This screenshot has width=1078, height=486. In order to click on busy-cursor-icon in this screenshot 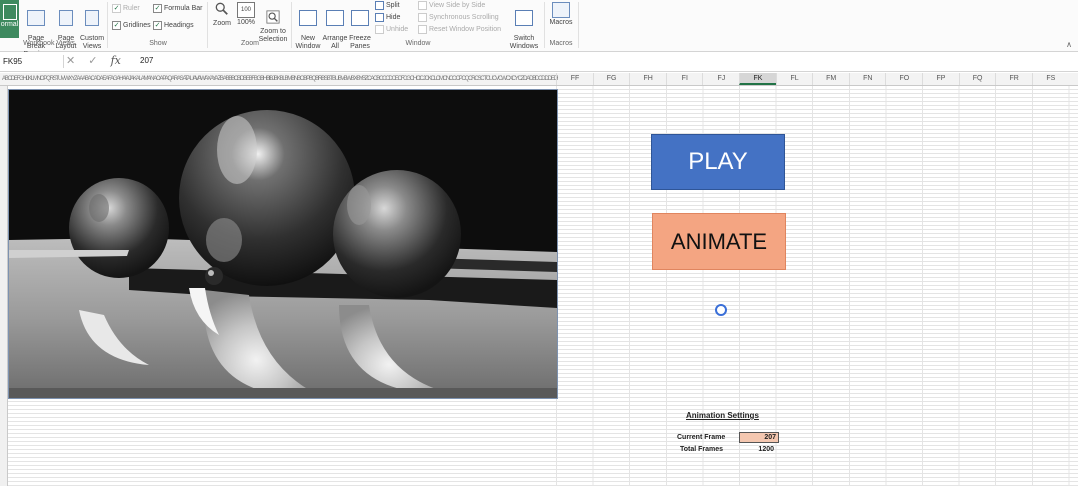, I will do `click(721, 310)`.